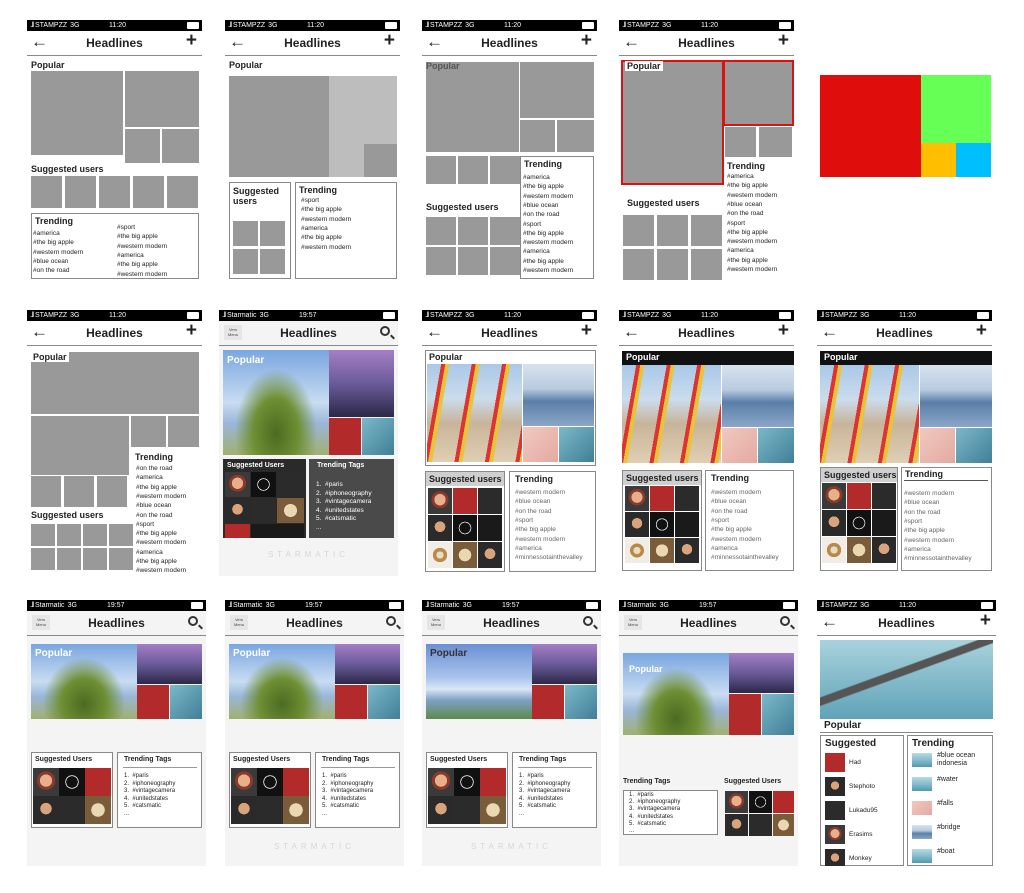 The height and width of the screenshot is (893, 1024). I want to click on tag-link: #boat, so click(963, 852).